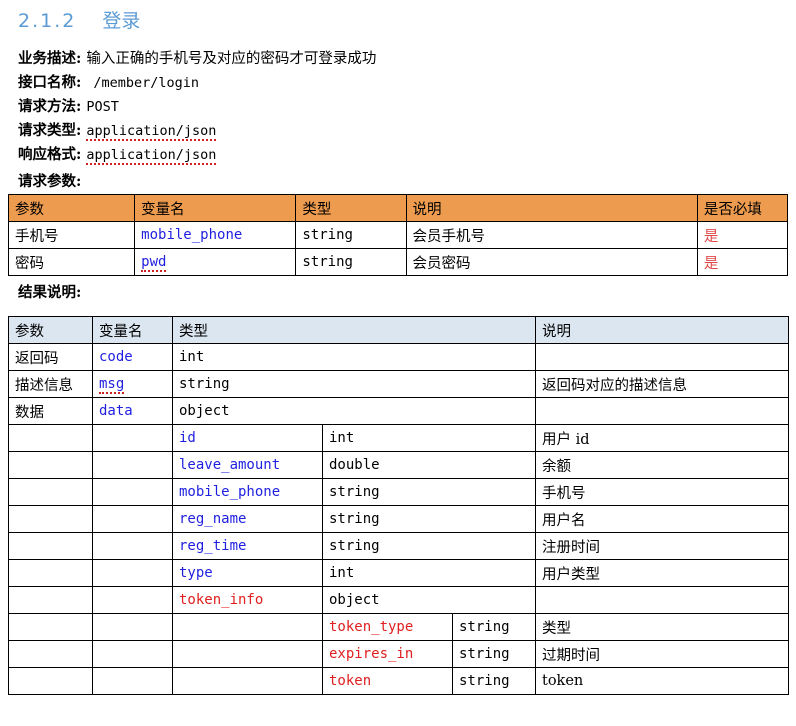 This screenshot has height=726, width=796. I want to click on api-meta-row: 请求类型: application/json, so click(407, 131).